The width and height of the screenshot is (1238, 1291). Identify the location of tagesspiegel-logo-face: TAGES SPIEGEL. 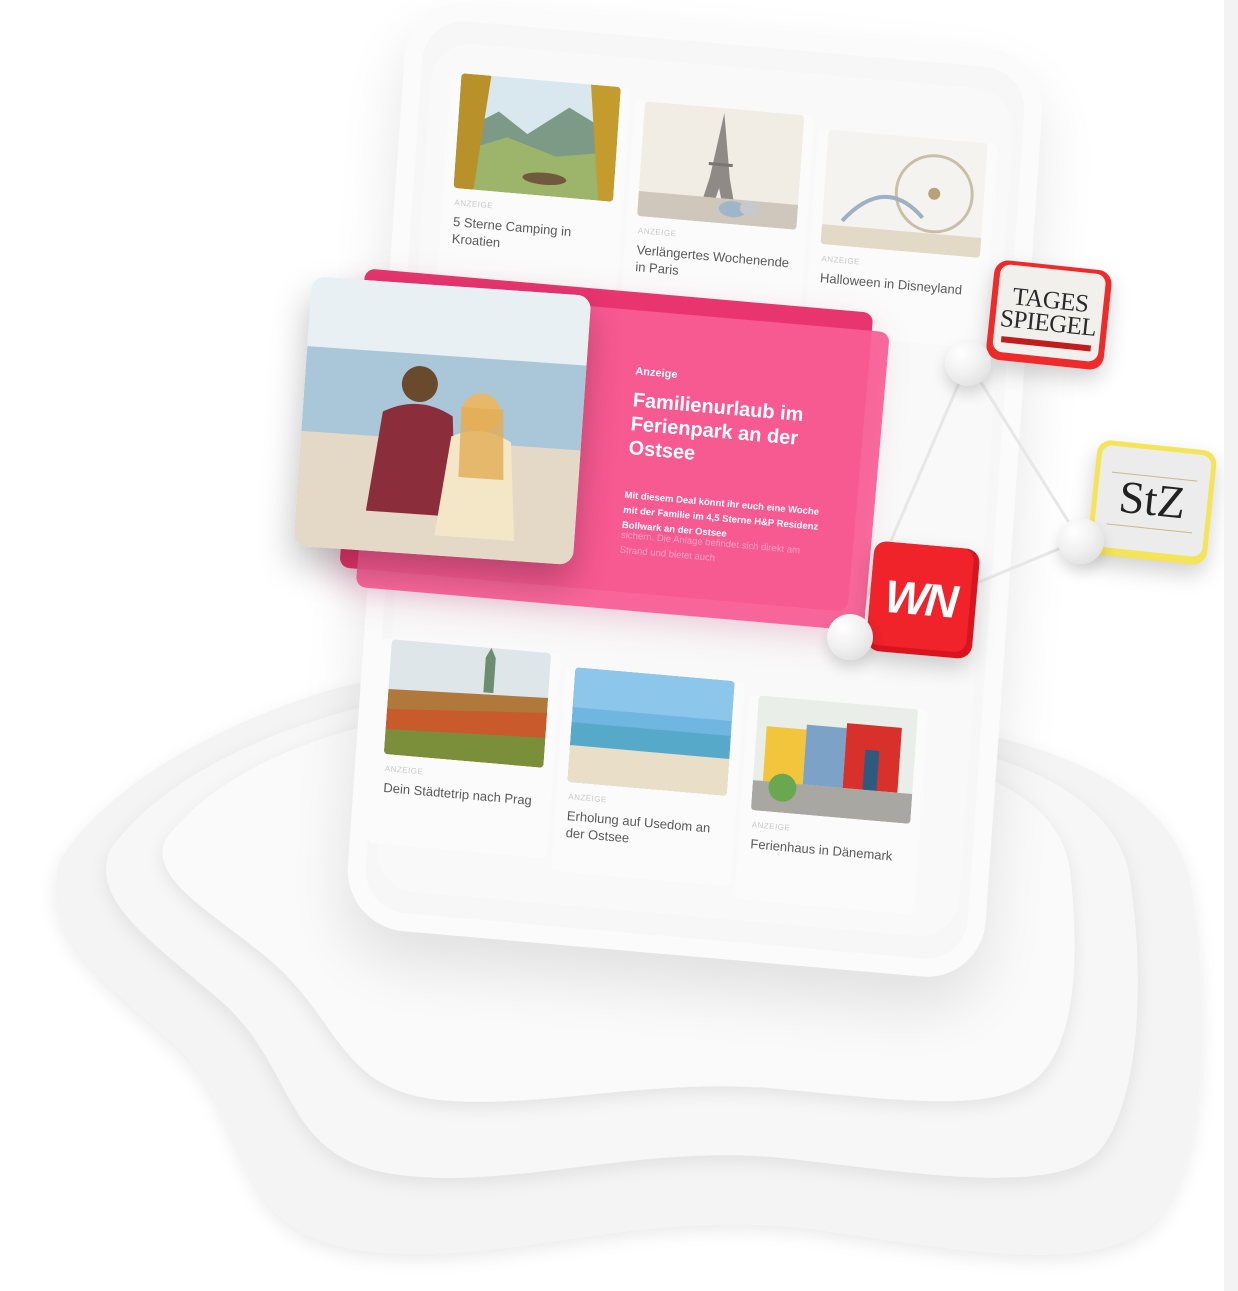
(1049, 313).